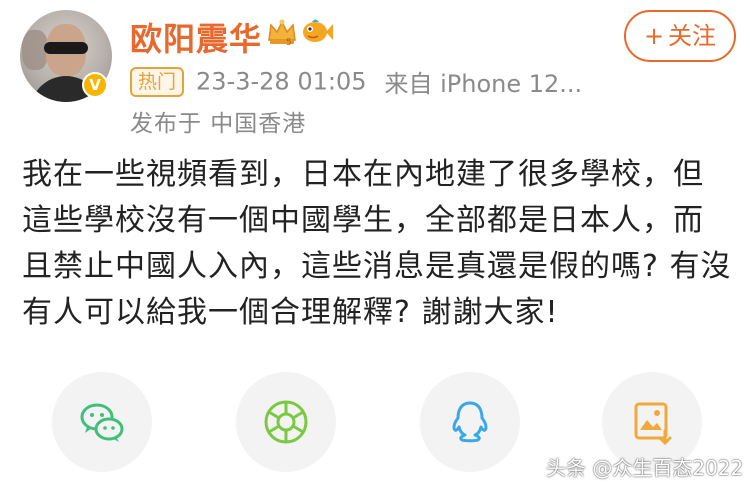 This screenshot has width=750, height=490. I want to click on share-wechat-button, so click(102, 422).